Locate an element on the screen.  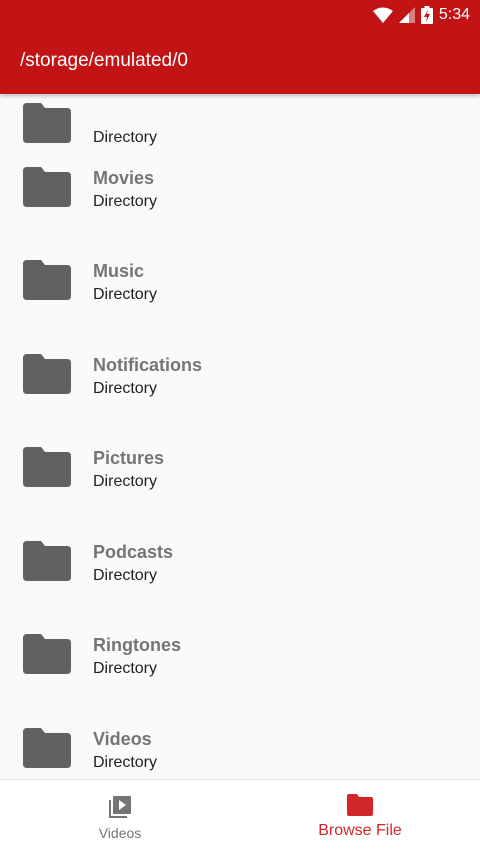
cell-signal-icon is located at coordinates (406, 15).